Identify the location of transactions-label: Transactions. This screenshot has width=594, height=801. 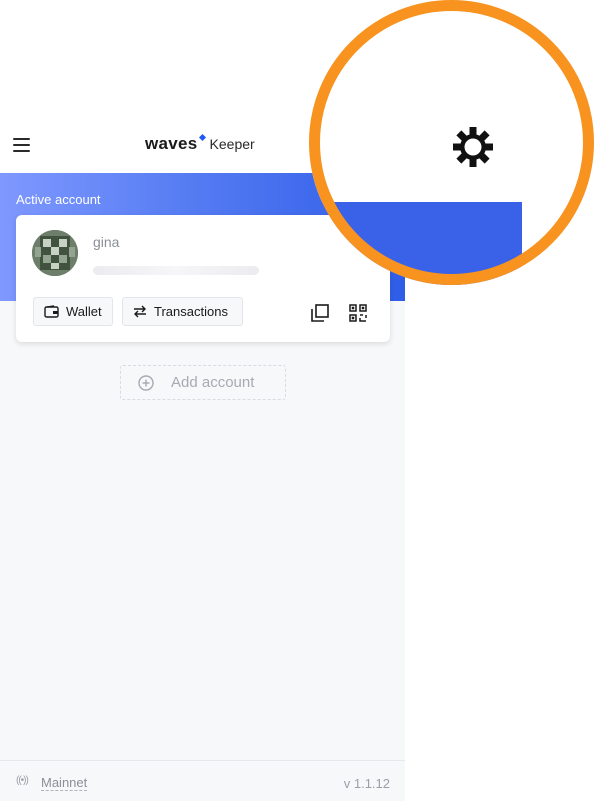
(191, 311).